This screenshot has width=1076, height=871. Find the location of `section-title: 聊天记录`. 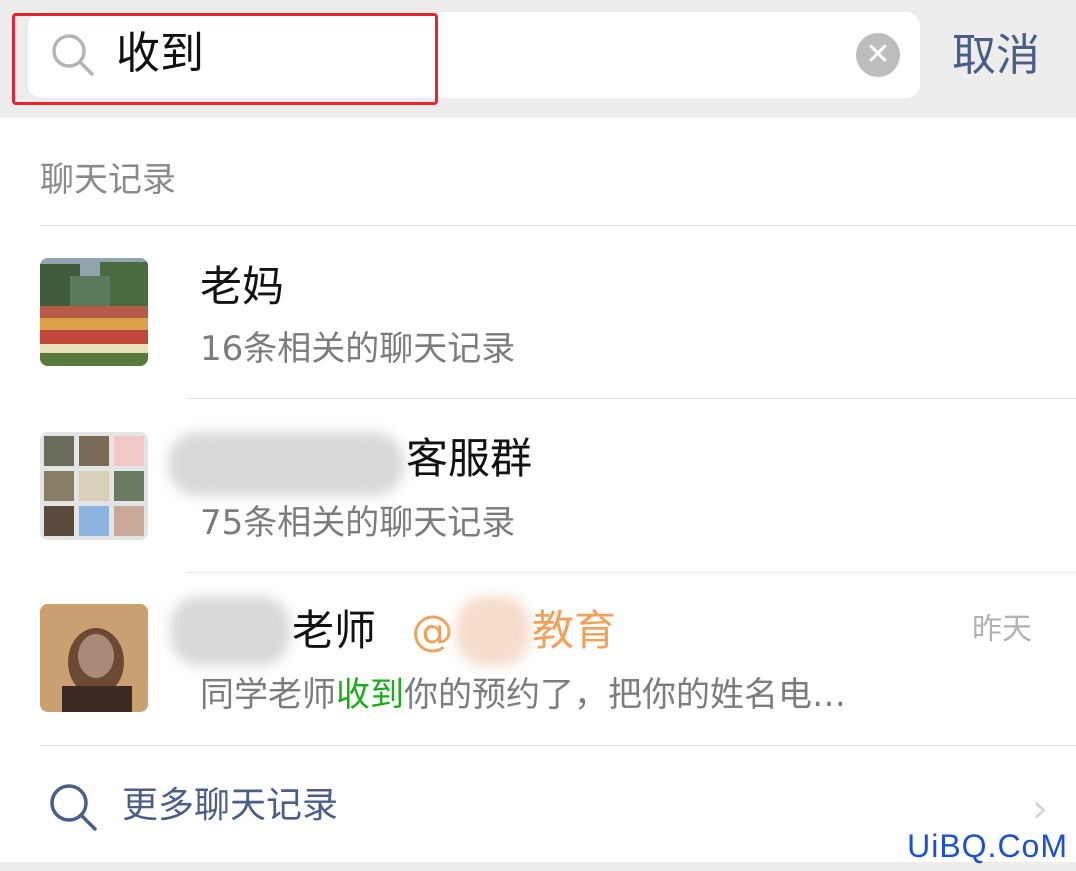

section-title: 聊天记录 is located at coordinates (108, 180).